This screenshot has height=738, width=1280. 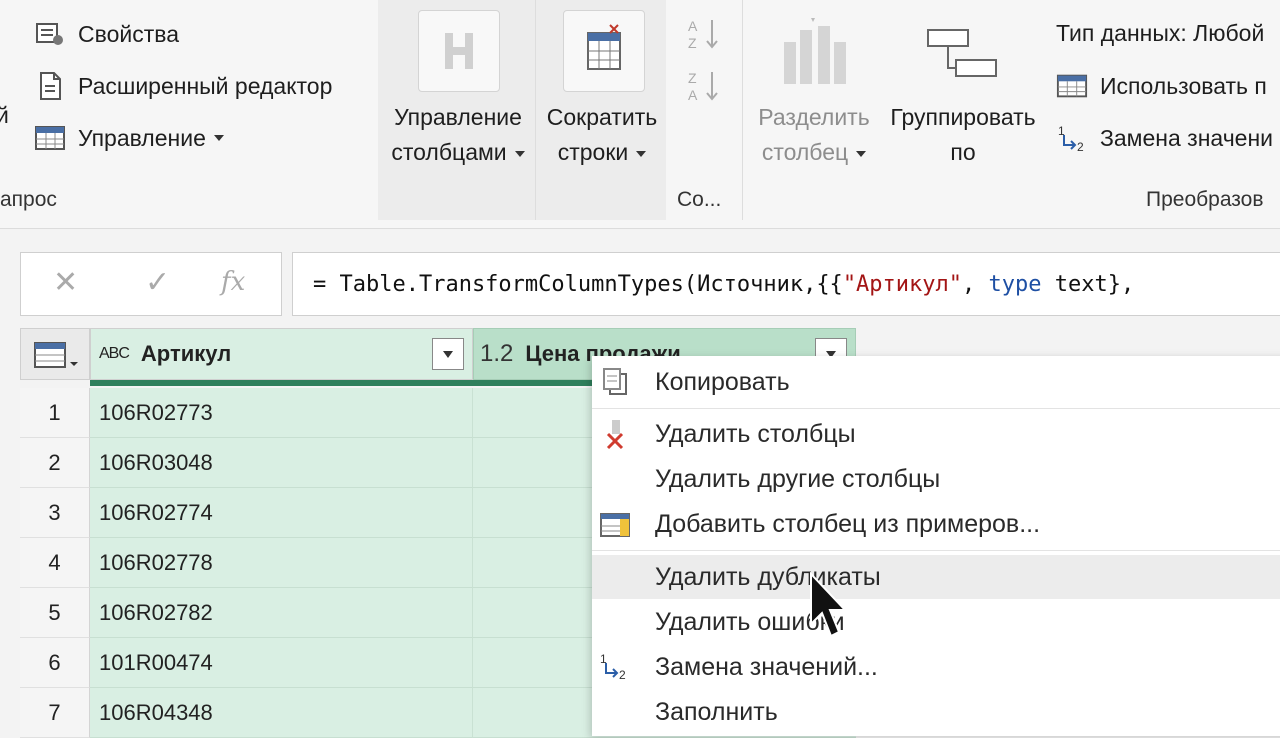 What do you see at coordinates (936, 712) in the screenshot?
I see `menu-item-fill: Заполнить` at bounding box center [936, 712].